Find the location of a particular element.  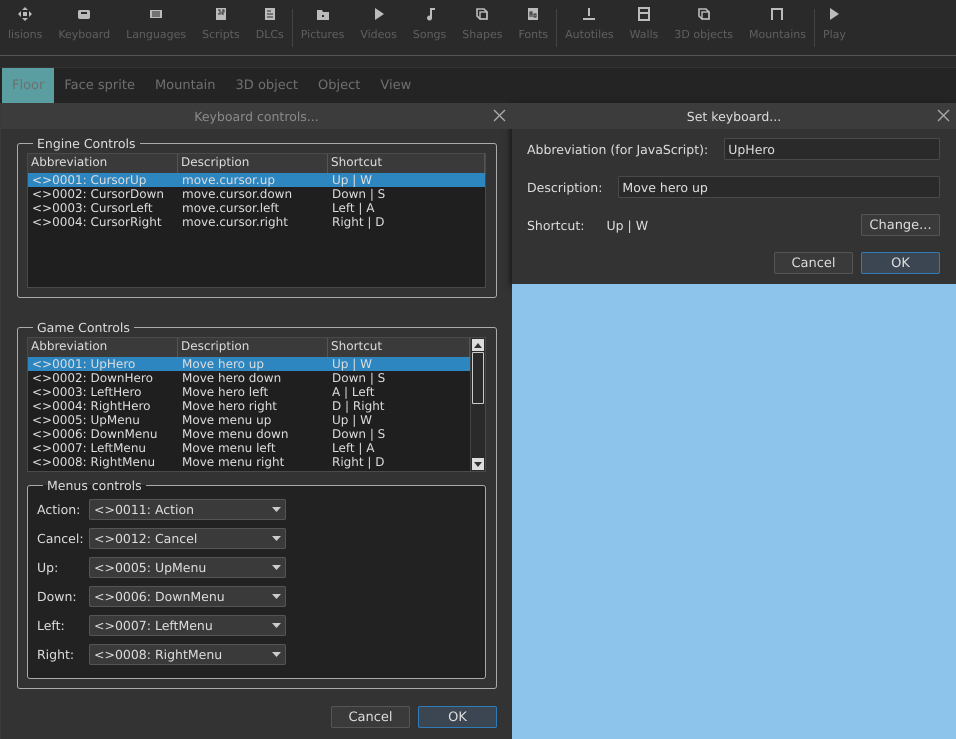

field-label: Description: is located at coordinates (564, 187).